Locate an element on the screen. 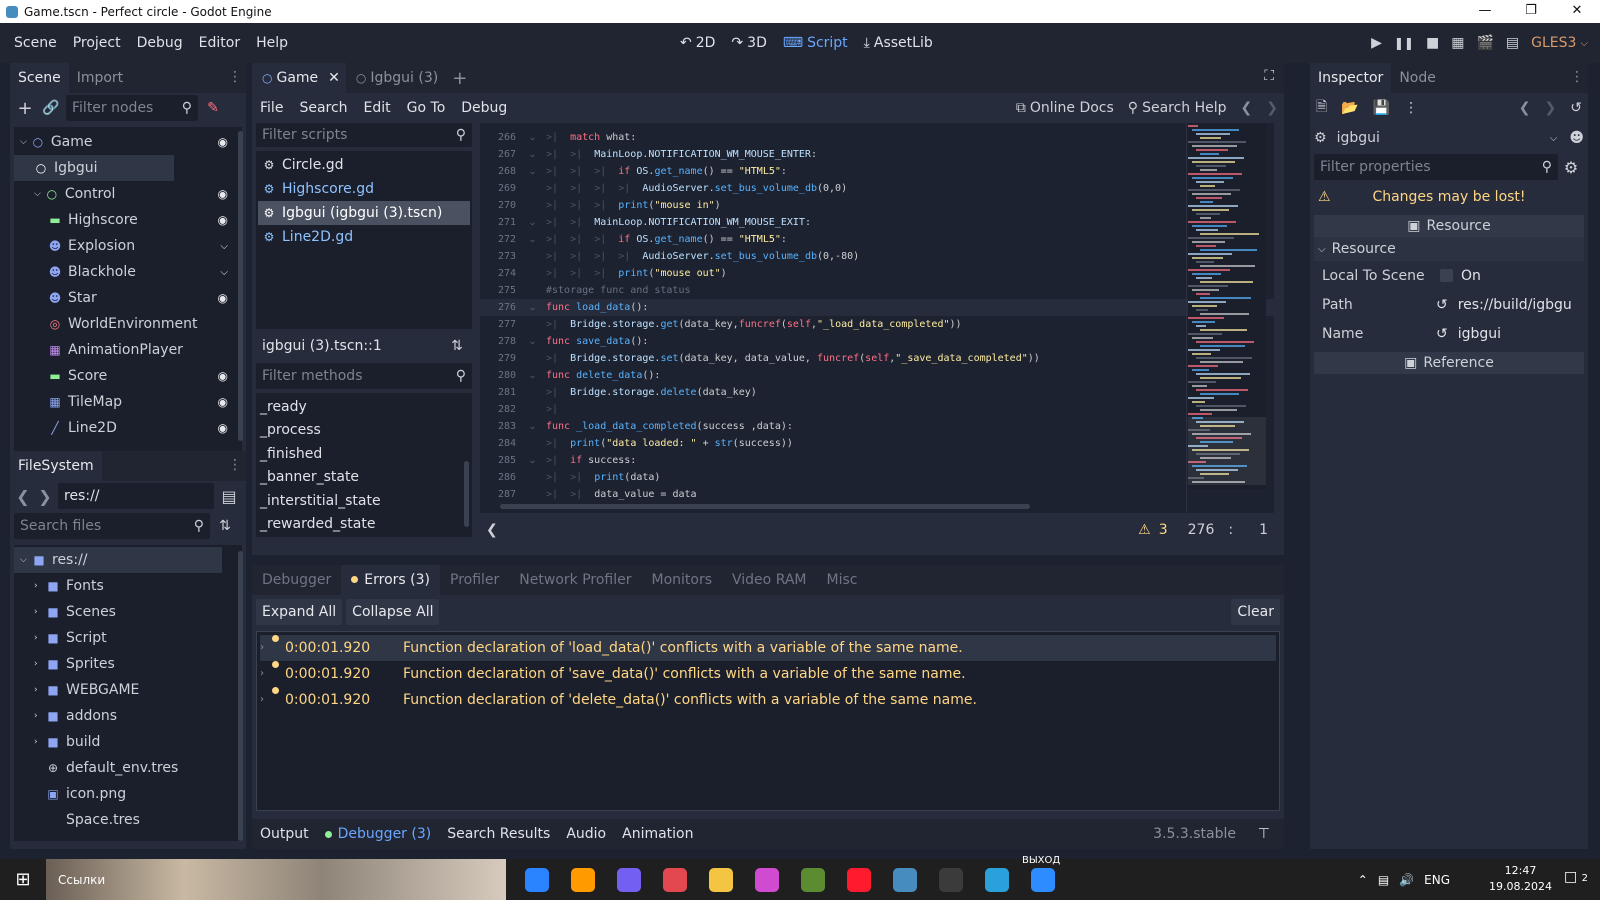  pin-bottom-panel-icon: ⊤ is located at coordinates (1264, 834).